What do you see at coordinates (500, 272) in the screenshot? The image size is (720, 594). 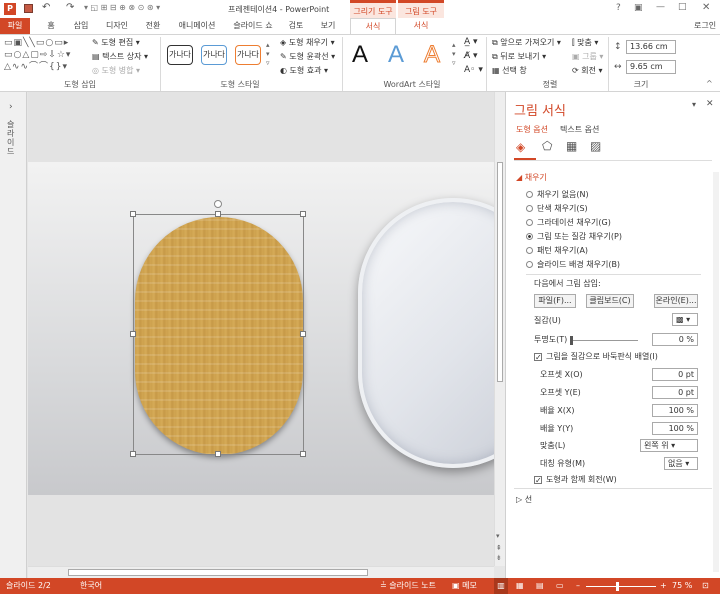 I see `scroll-thumb-vertical` at bounding box center [500, 272].